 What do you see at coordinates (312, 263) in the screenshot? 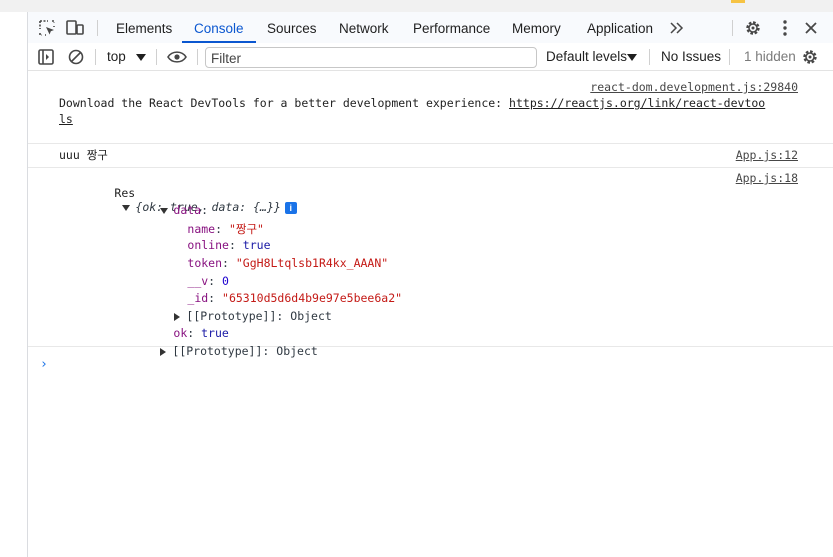
I see `field-value: "GgH8Ltqlsb1R4kx_AAAN"` at bounding box center [312, 263].